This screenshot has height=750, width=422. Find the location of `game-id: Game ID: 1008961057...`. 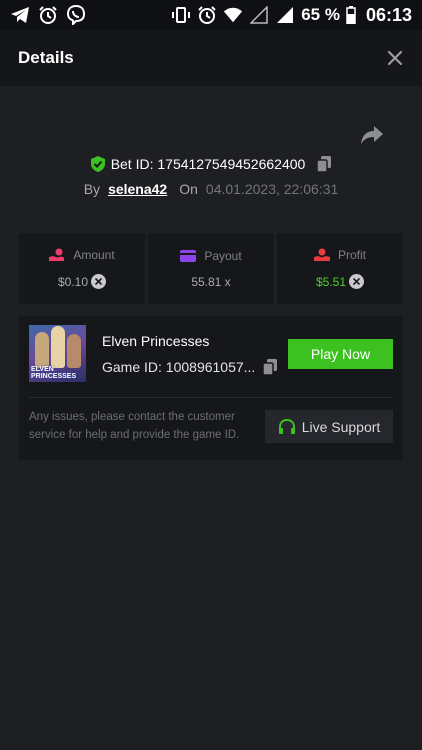

game-id: Game ID: 1008961057... is located at coordinates (179, 367).